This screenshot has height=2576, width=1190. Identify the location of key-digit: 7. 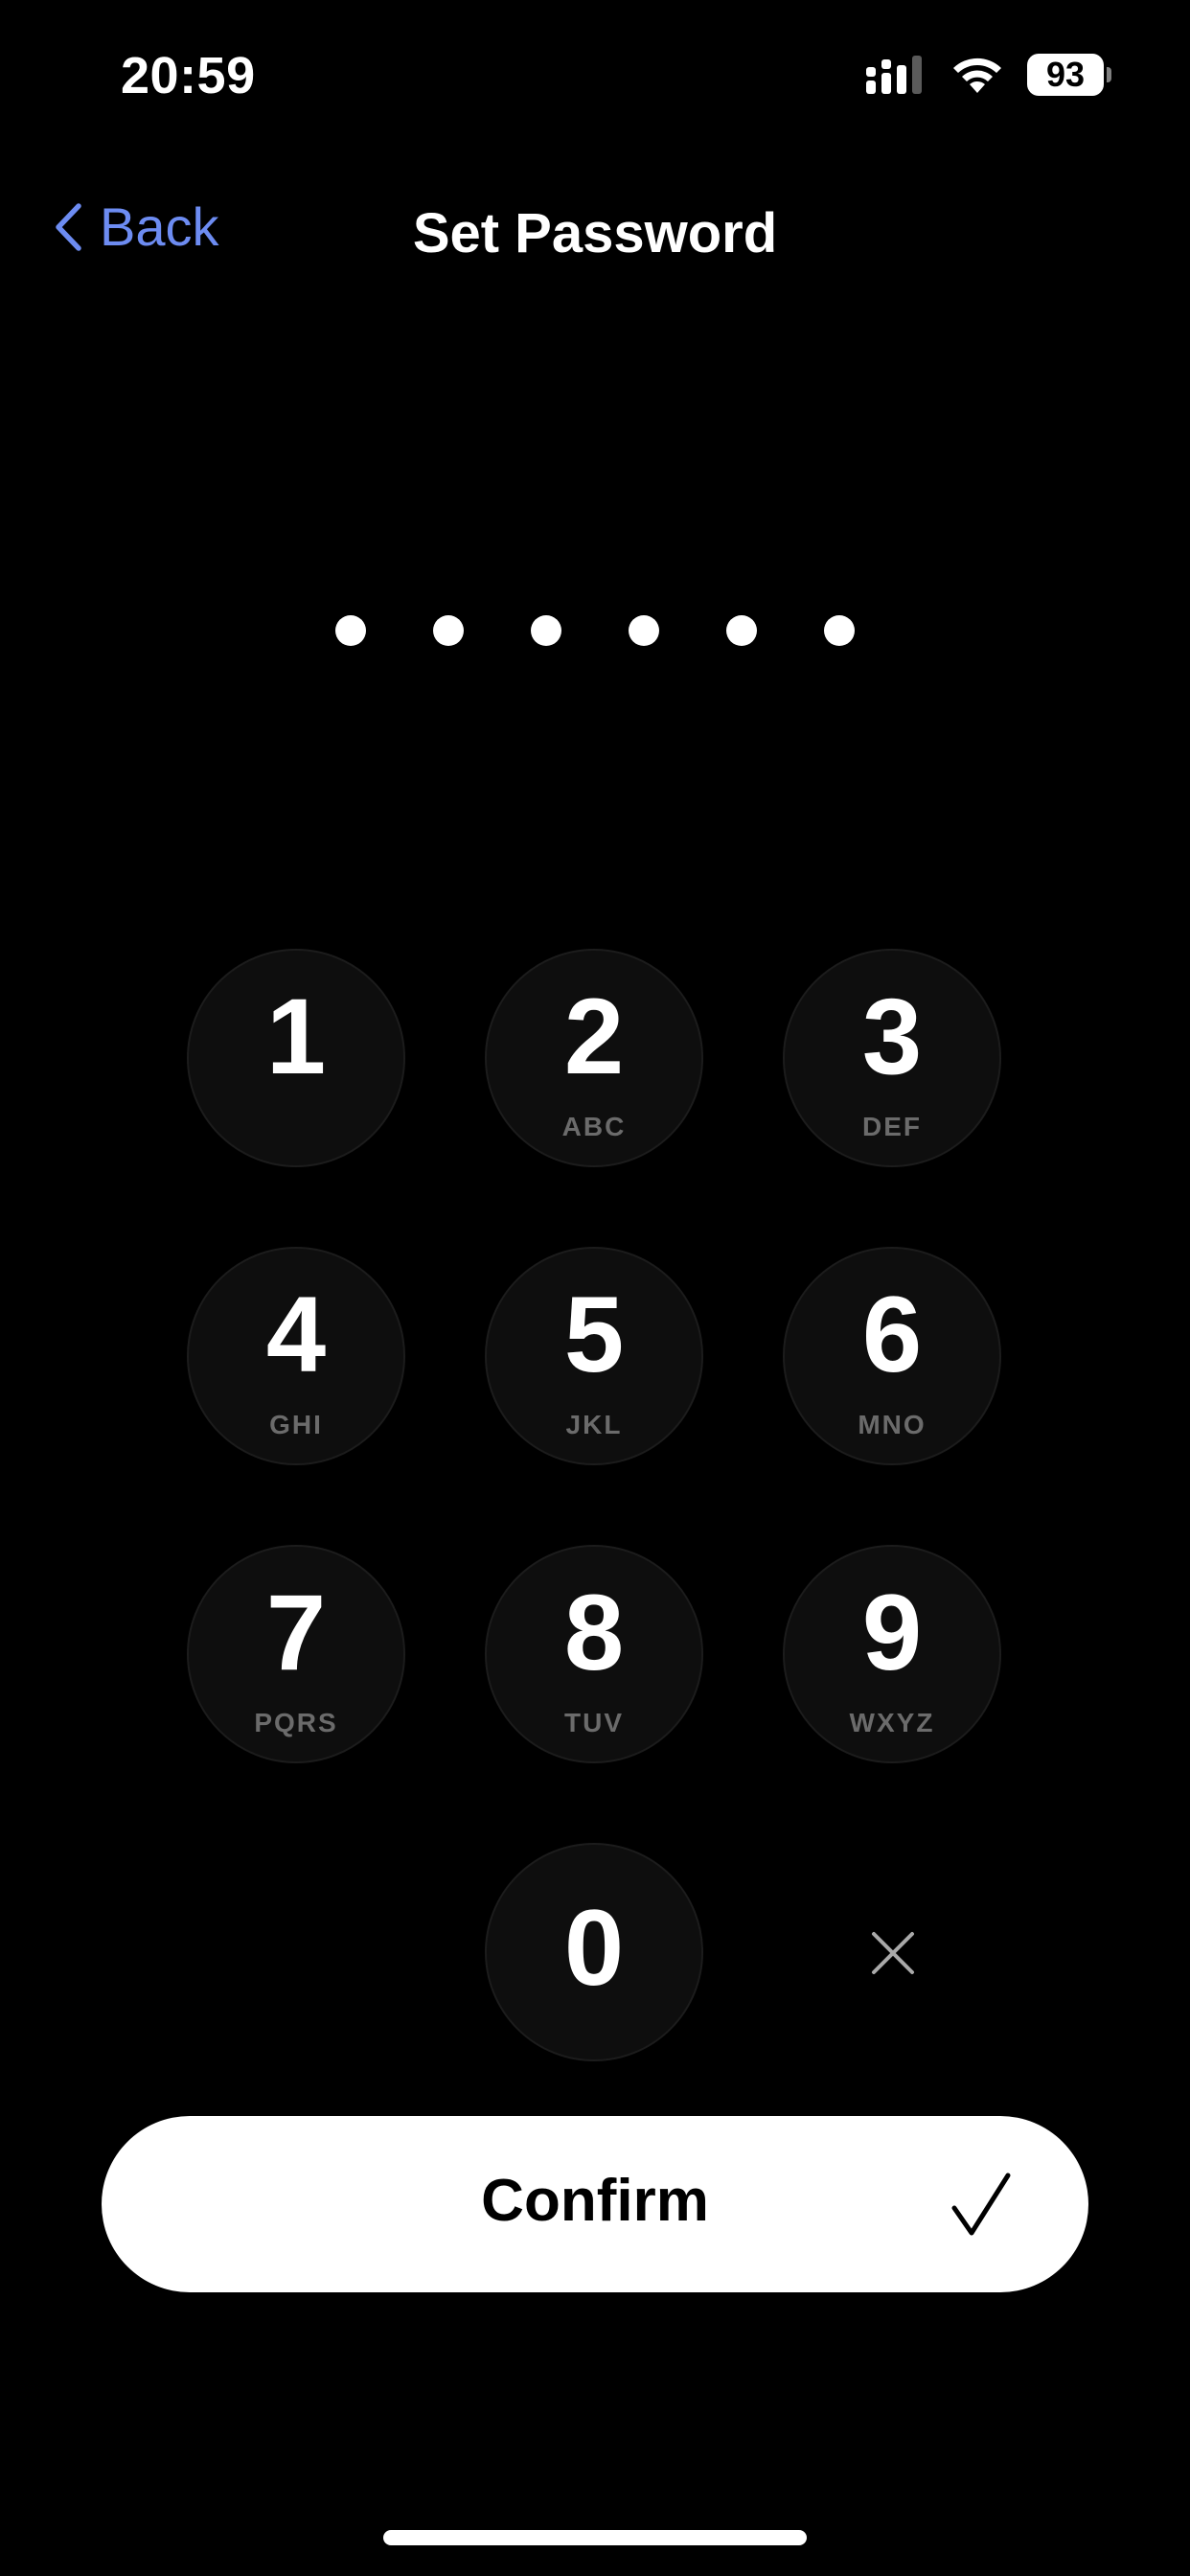
(296, 1632).